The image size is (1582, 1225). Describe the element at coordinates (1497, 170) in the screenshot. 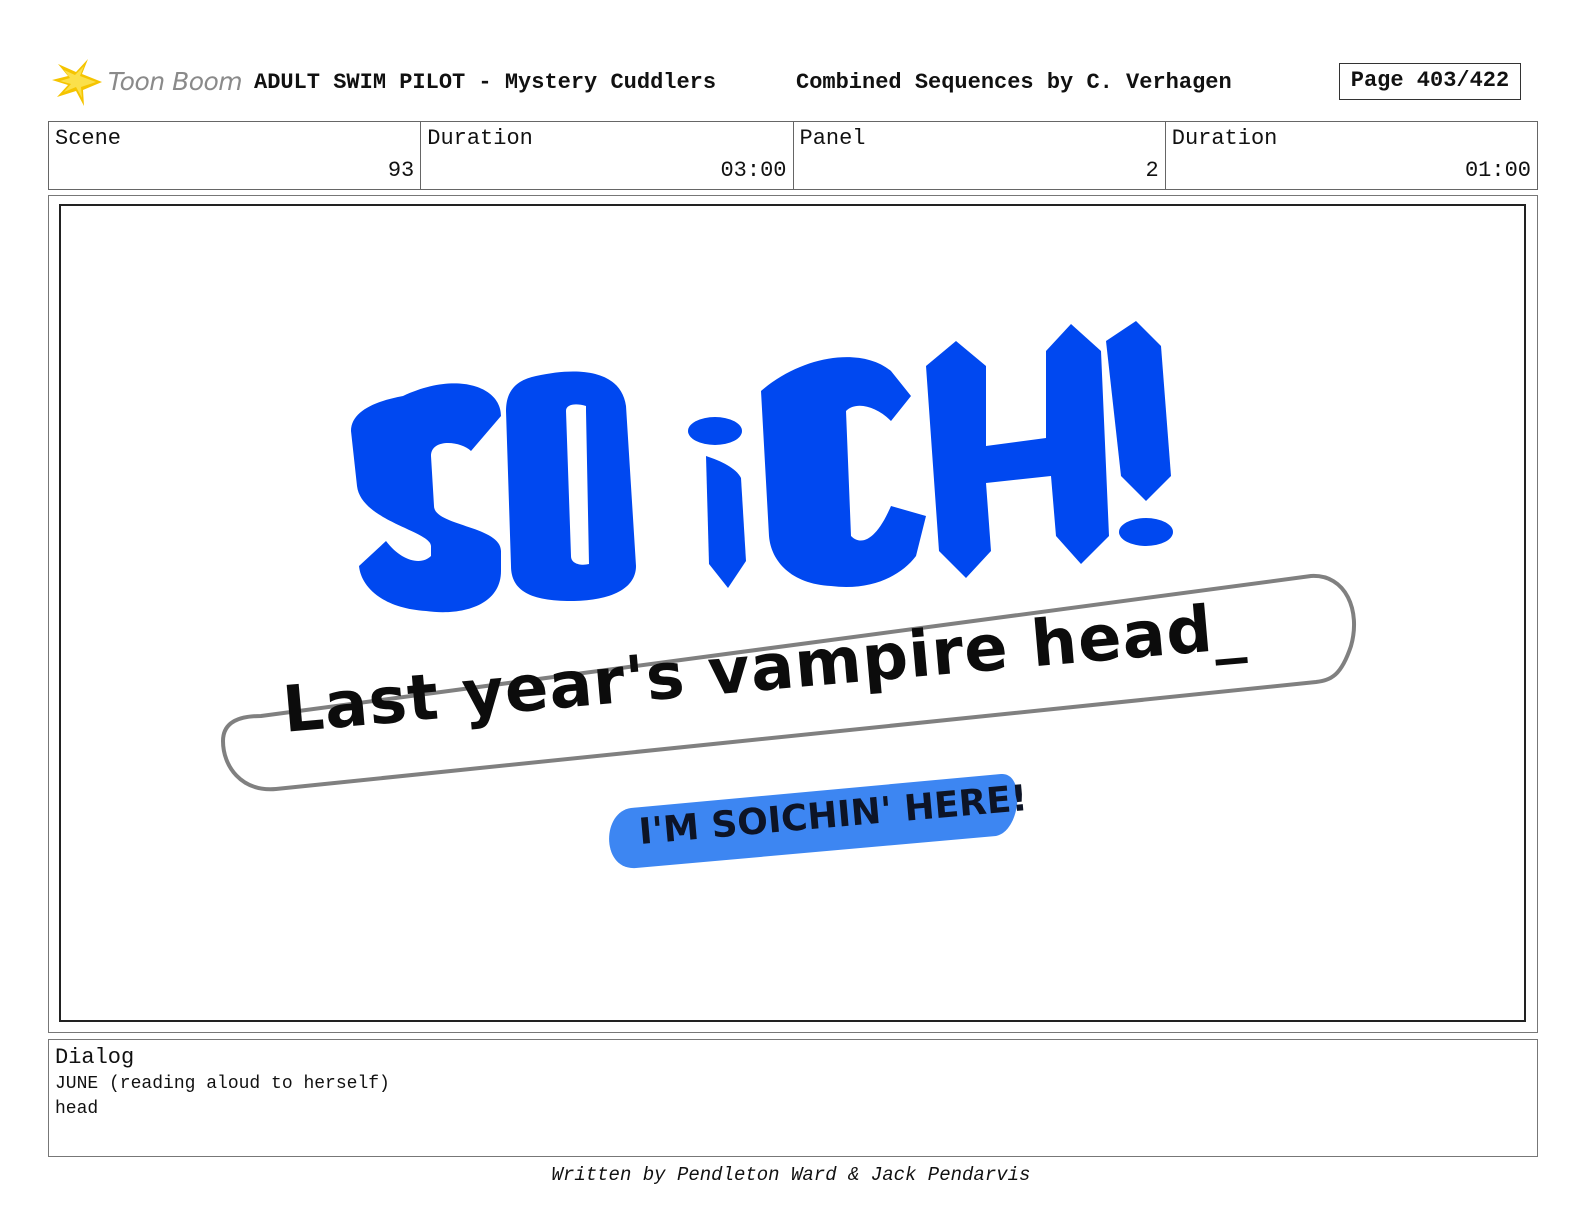

I see `panel-duration-value: 01:00` at that location.